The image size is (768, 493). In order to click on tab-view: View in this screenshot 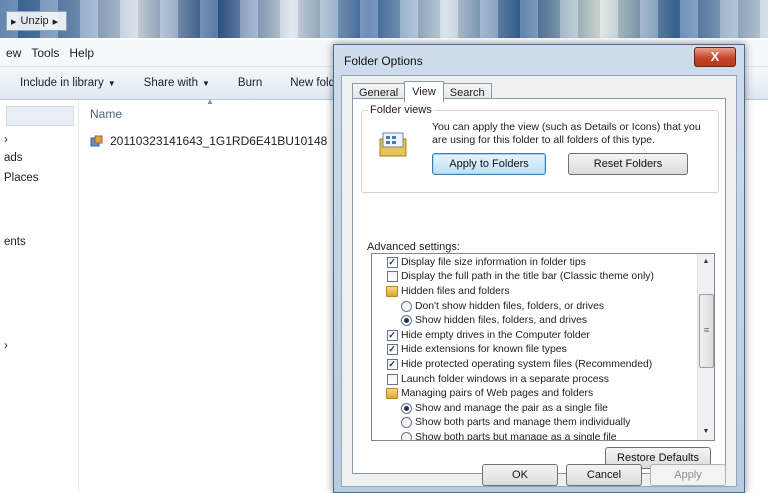, I will do `click(424, 91)`.